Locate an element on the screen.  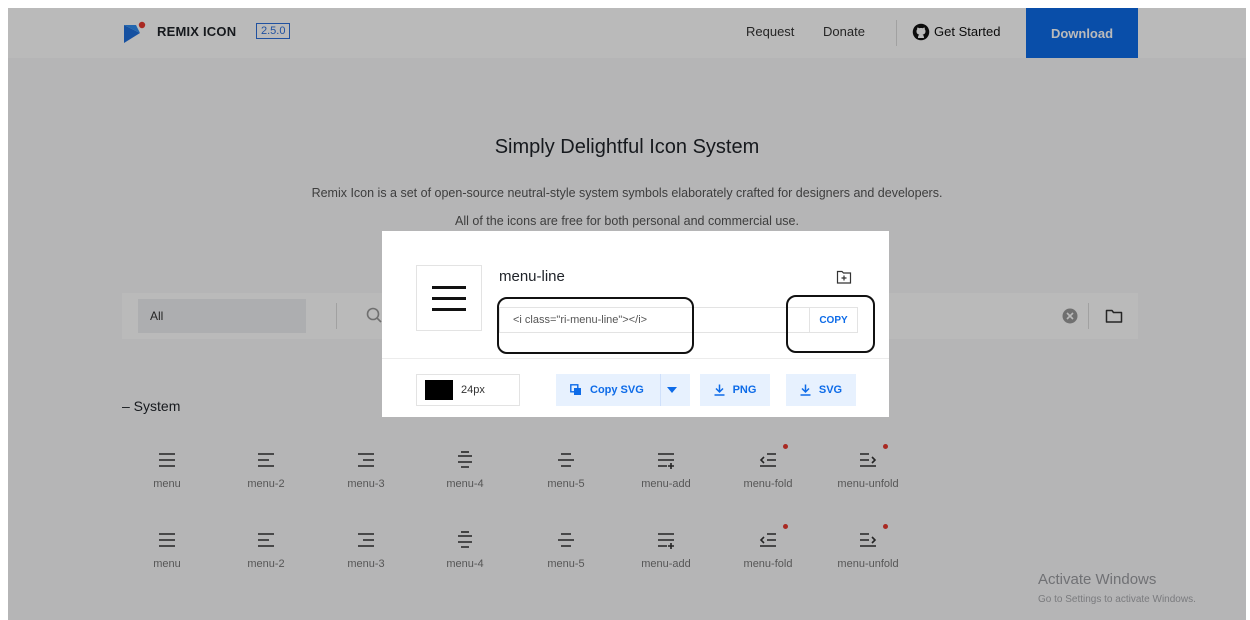
modal-divider is located at coordinates (635, 358).